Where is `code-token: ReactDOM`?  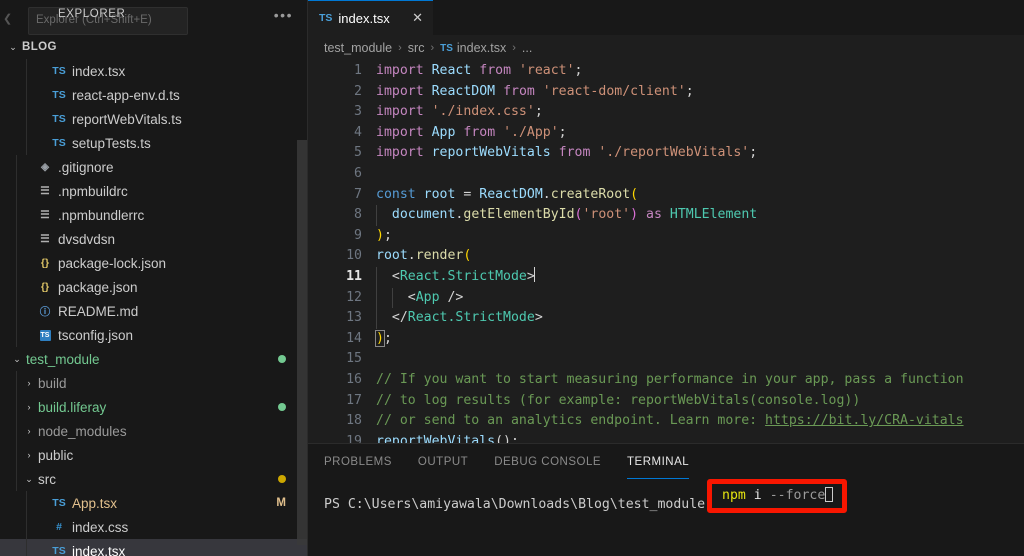 code-token: ReactDOM is located at coordinates (463, 91).